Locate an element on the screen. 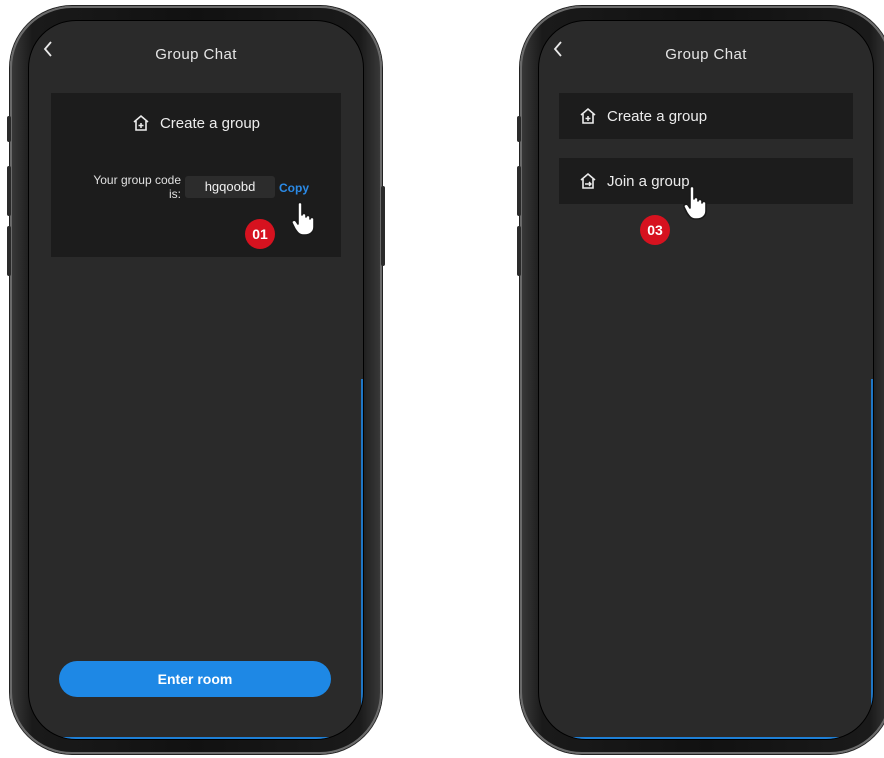 This screenshot has width=884, height=758. join-group-label: Join a group is located at coordinates (648, 181).